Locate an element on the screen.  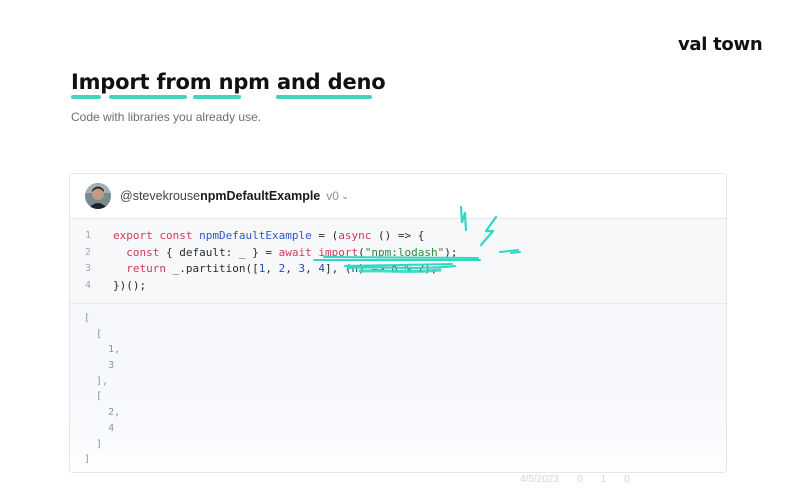
val-author: @stevekrouse is located at coordinates (160, 196).